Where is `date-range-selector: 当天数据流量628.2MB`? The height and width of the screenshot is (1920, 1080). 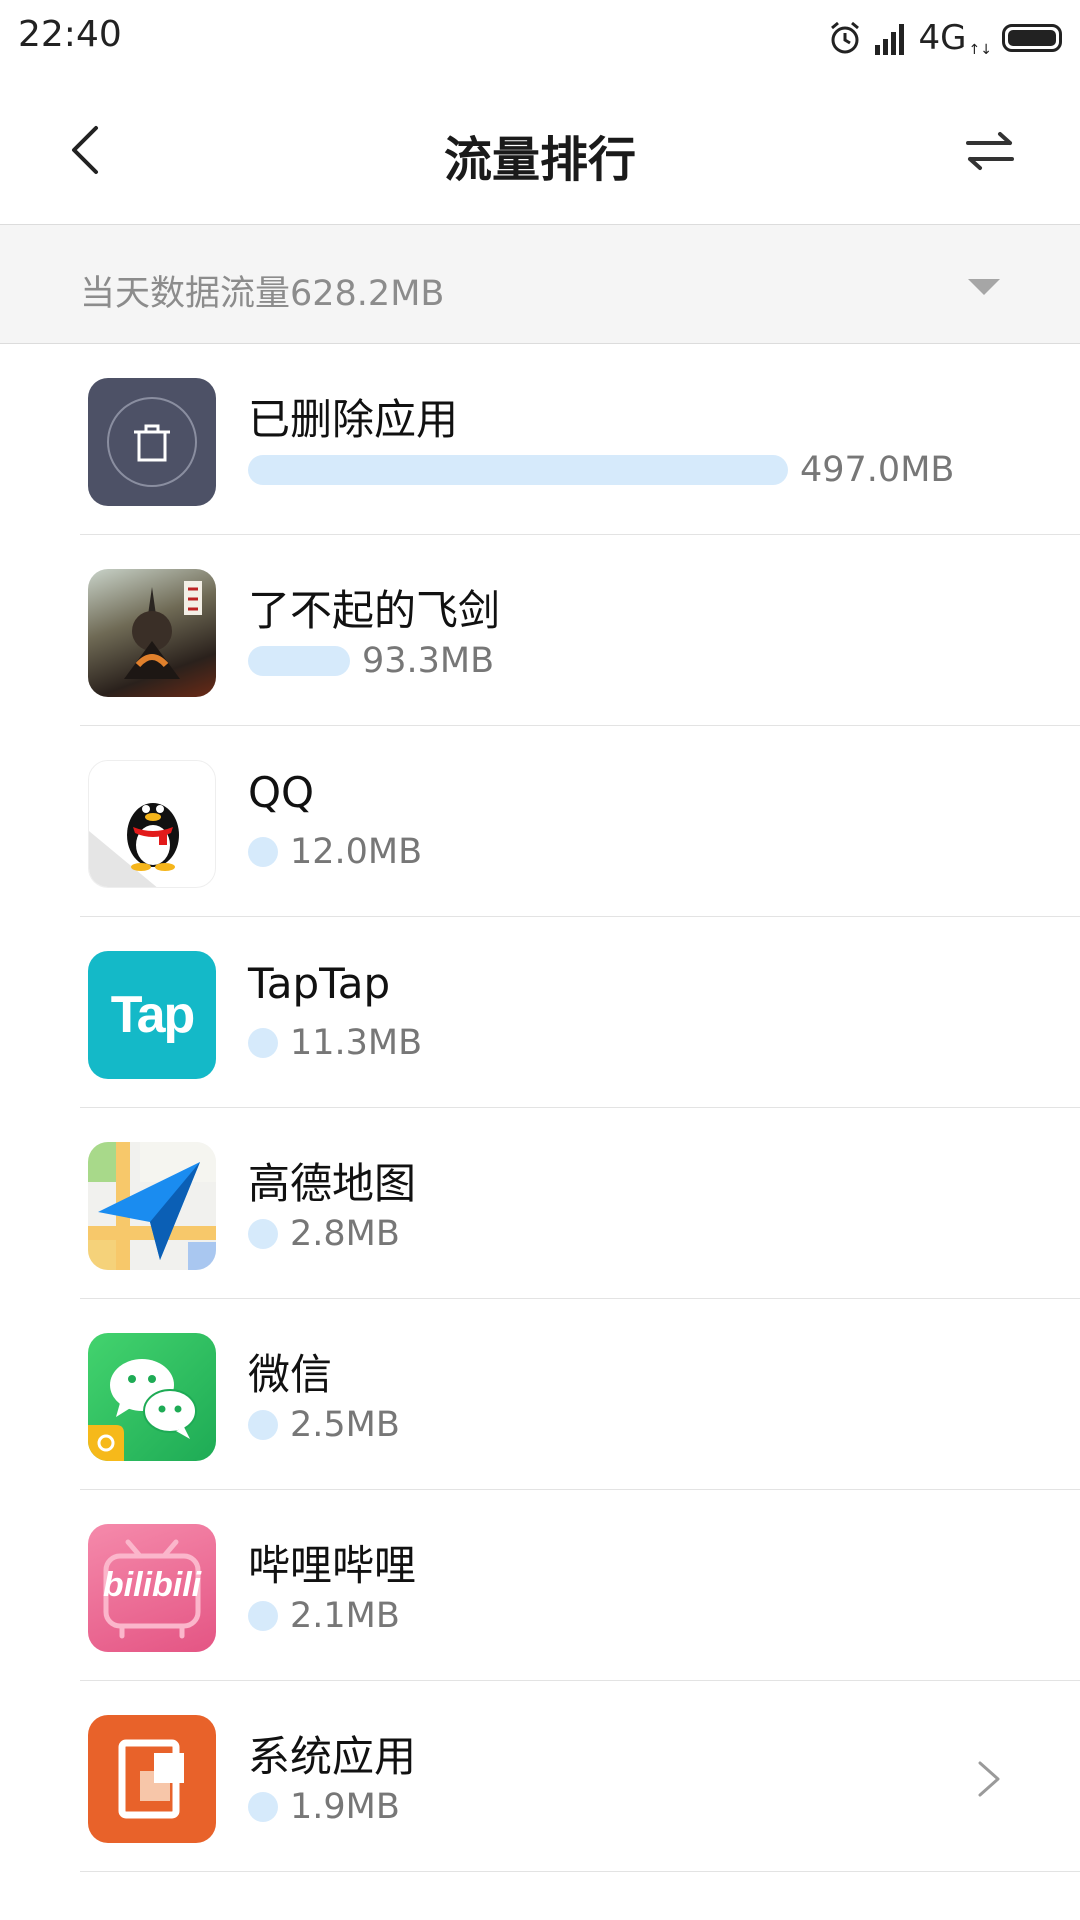 date-range-selector: 当天数据流量628.2MB is located at coordinates (540, 284).